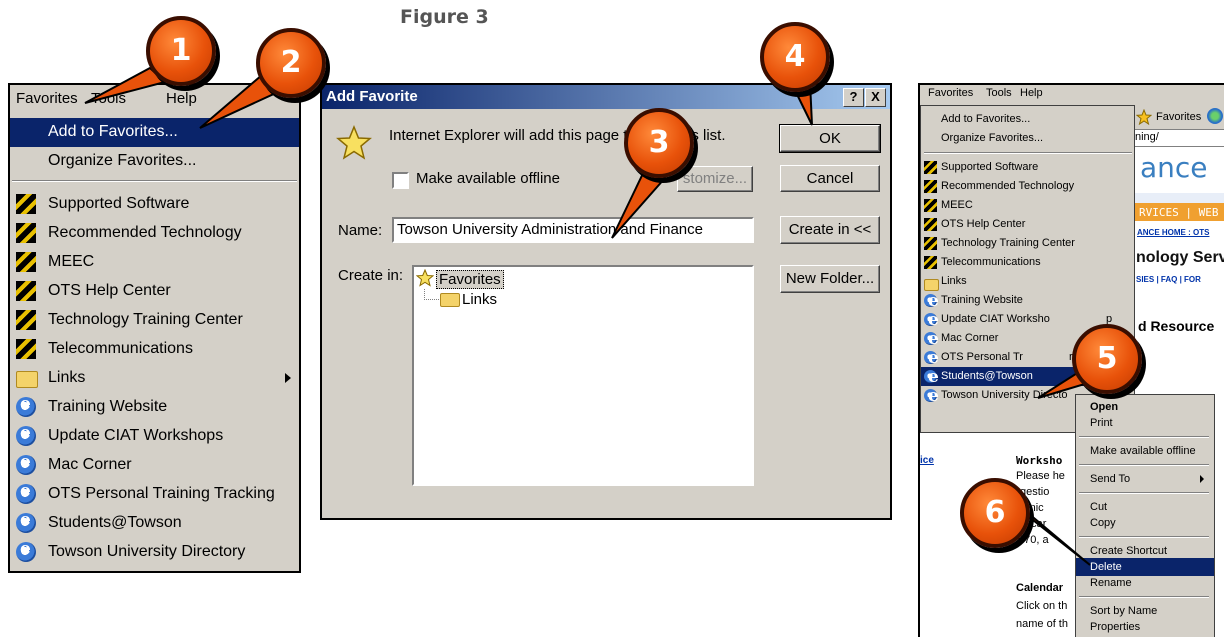  I want to click on callout-4: 4, so click(795, 57).